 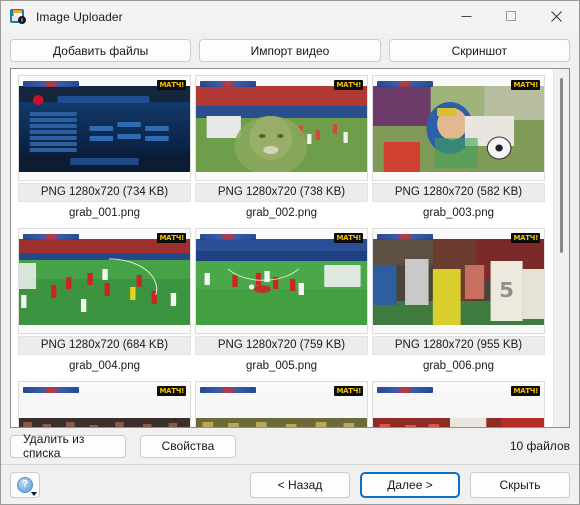 I want to click on scrollbar-thumb, so click(x=561, y=165).